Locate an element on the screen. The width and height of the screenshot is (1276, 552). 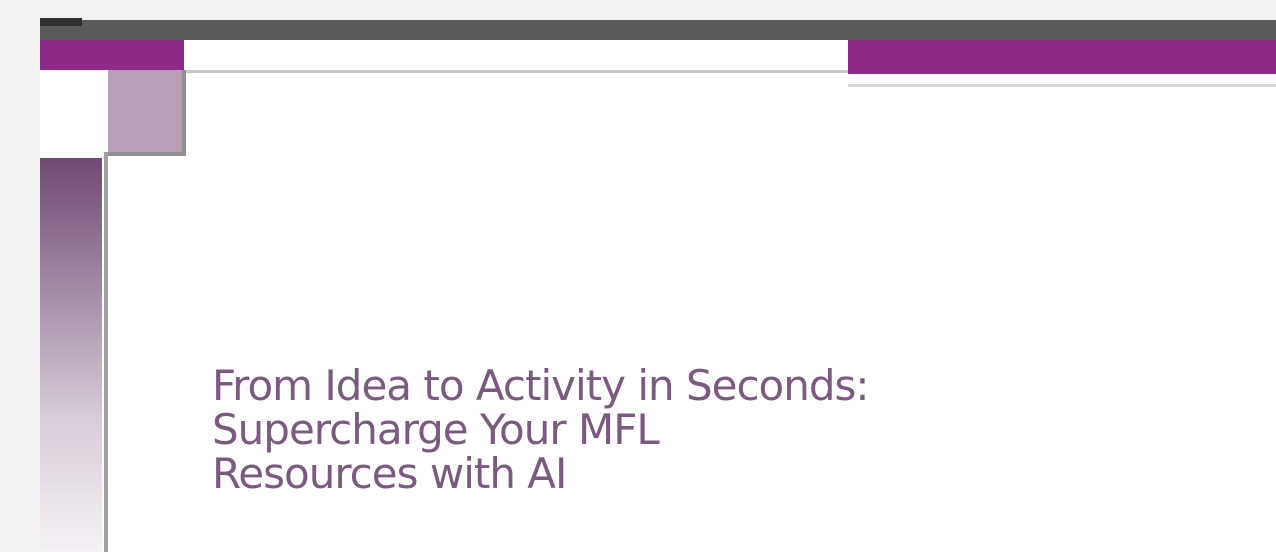
vertical-divider-line is located at coordinates (106, 352).